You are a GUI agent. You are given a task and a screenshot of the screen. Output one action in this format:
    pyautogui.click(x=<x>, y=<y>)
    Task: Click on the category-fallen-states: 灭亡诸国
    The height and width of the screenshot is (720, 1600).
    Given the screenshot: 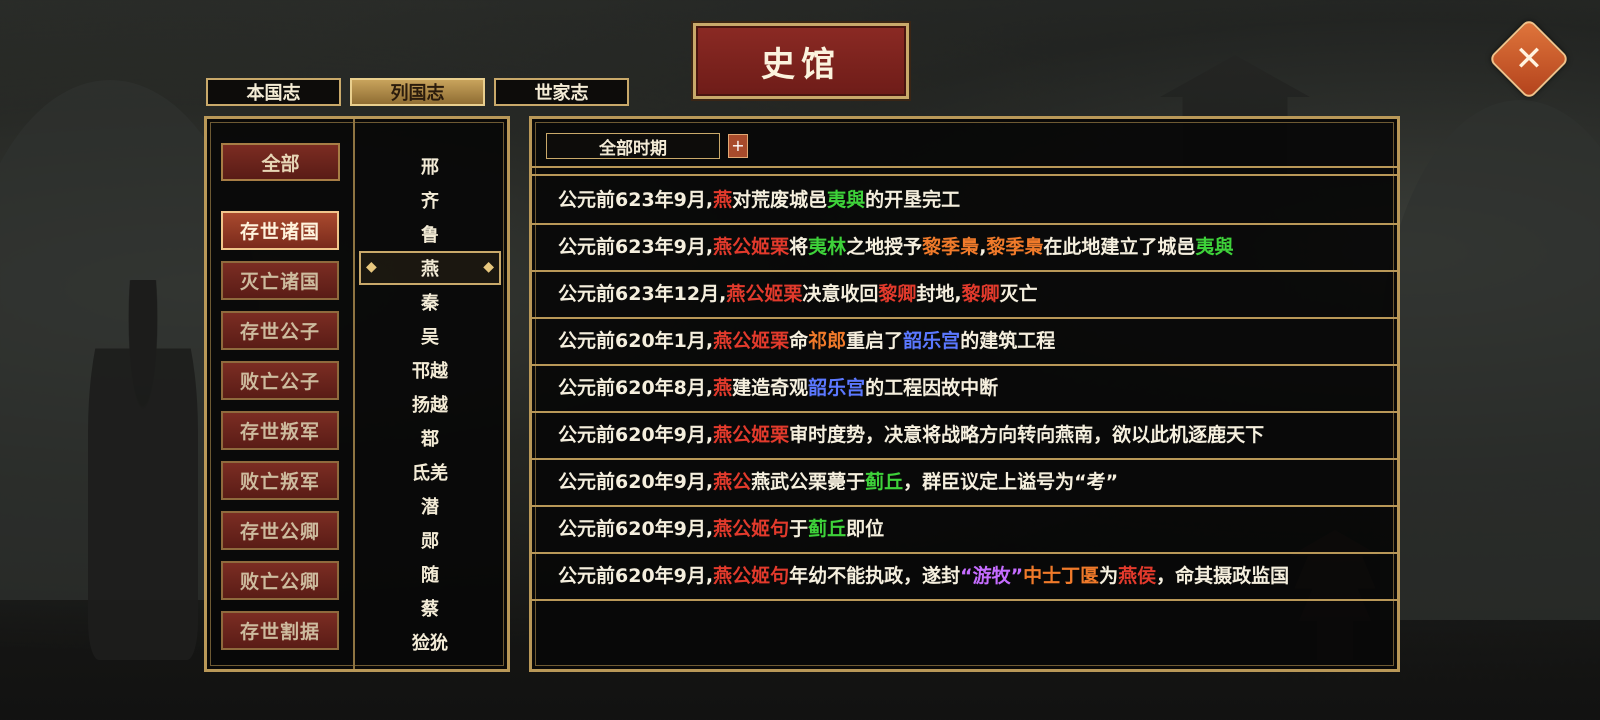 What is the action you would take?
    pyautogui.click(x=280, y=280)
    